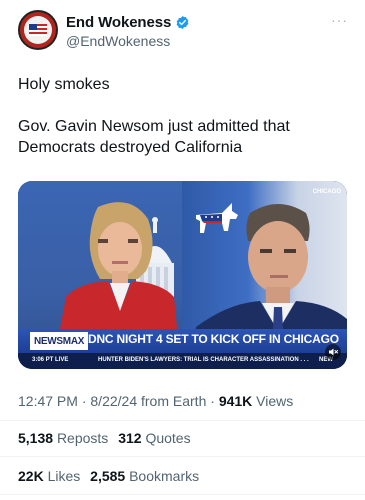 This screenshot has width=365, height=500. What do you see at coordinates (82, 438) in the screenshot?
I see `reposts-label: Reposts` at bounding box center [82, 438].